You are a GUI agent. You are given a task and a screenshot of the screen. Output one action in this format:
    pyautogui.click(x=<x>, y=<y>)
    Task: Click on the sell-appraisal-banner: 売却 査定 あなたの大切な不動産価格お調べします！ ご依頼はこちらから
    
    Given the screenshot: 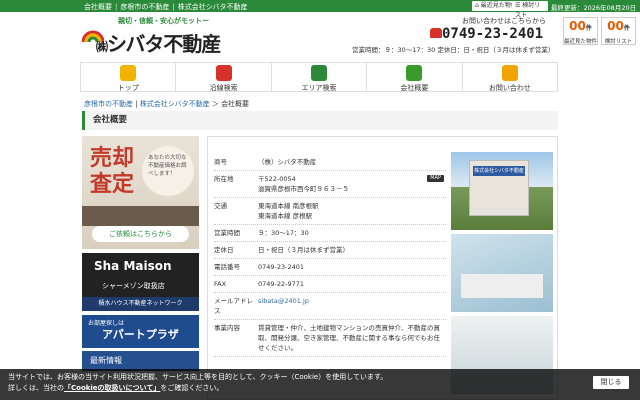 What is the action you would take?
    pyautogui.click(x=140, y=192)
    